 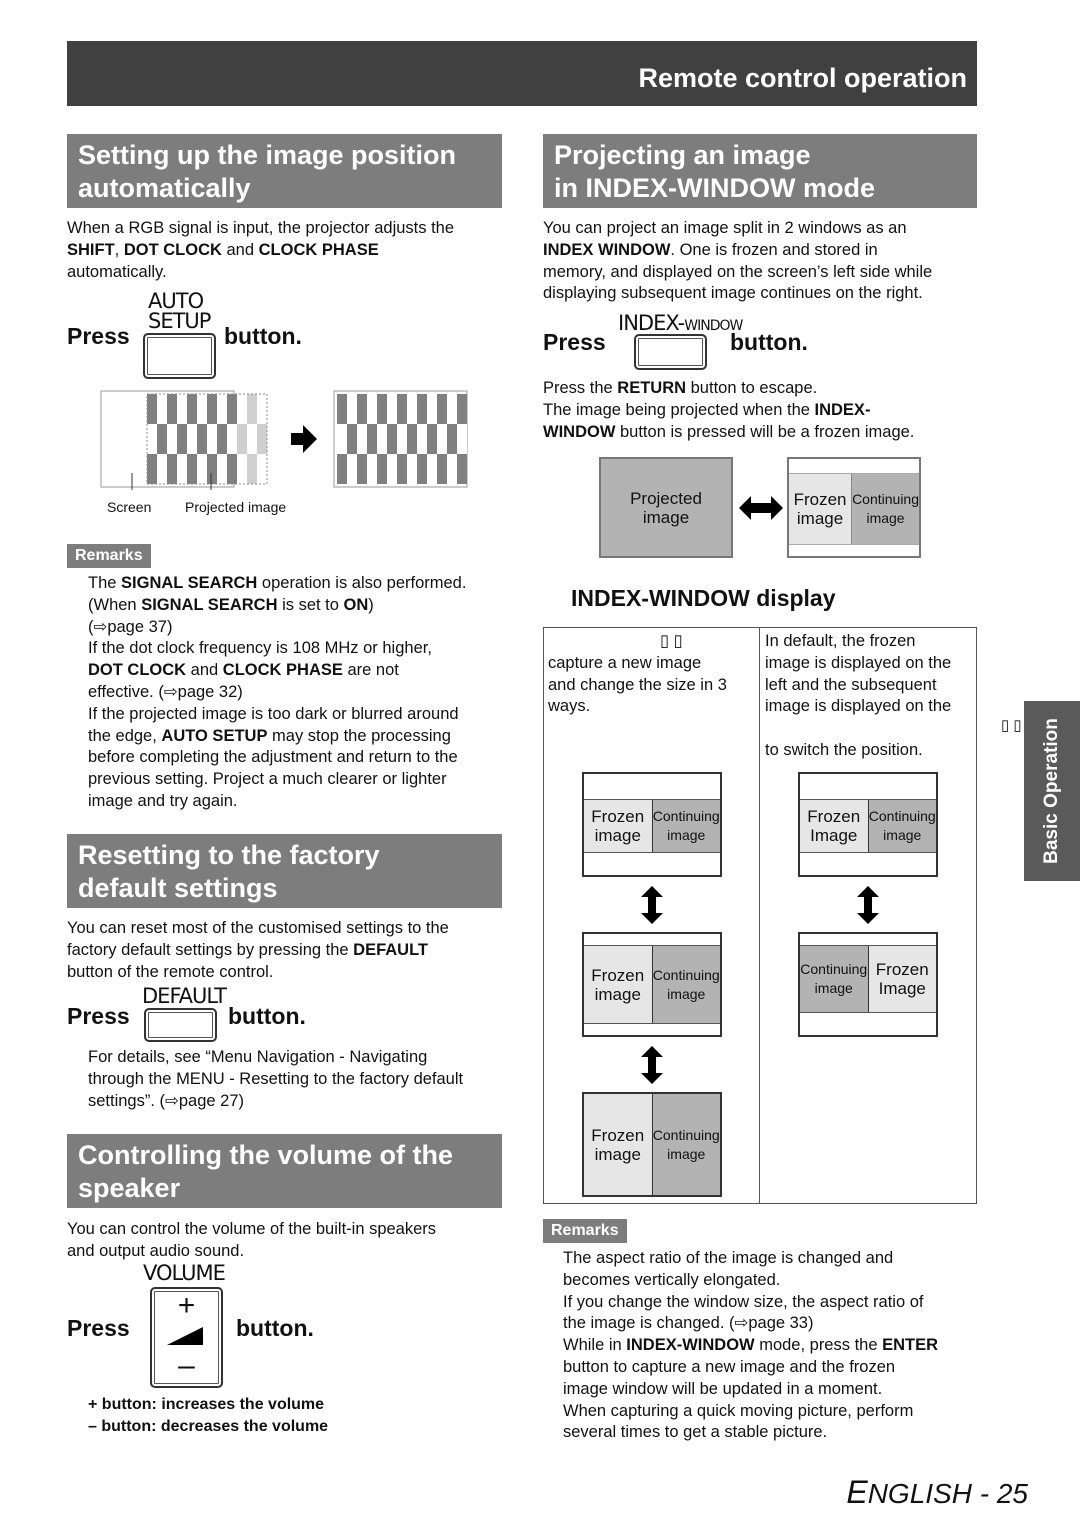 I want to click on page-reference-link: settings”. (⇨page 27), so click(x=303, y=1102).